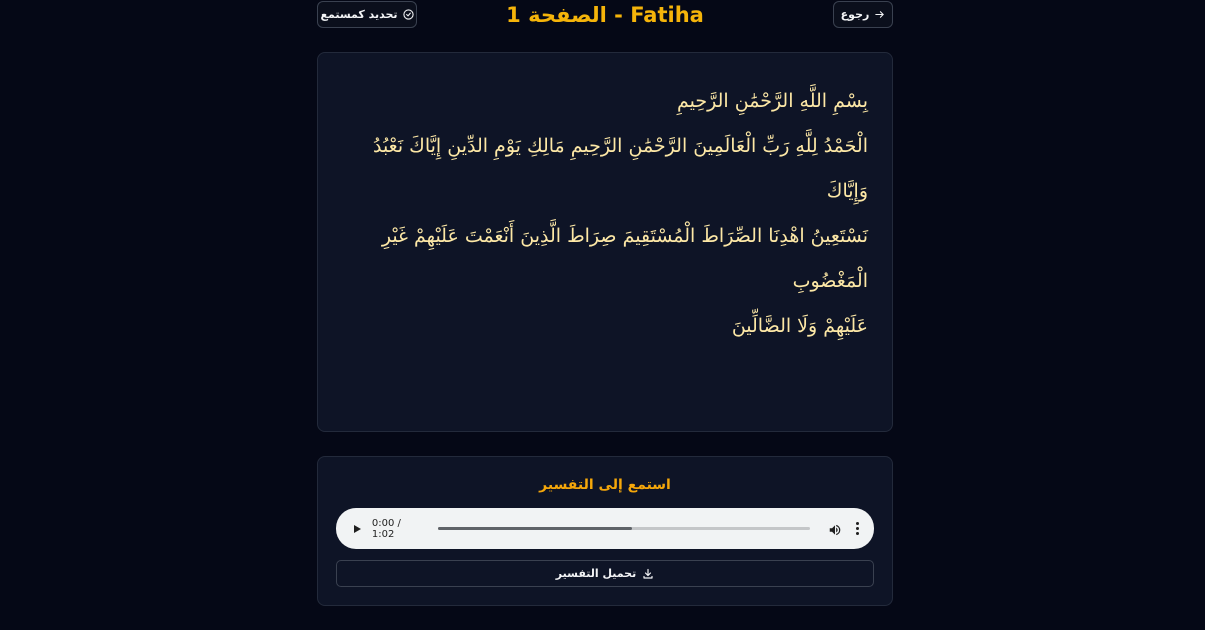 The image size is (1205, 630). I want to click on arrow-right-icon, so click(880, 14).